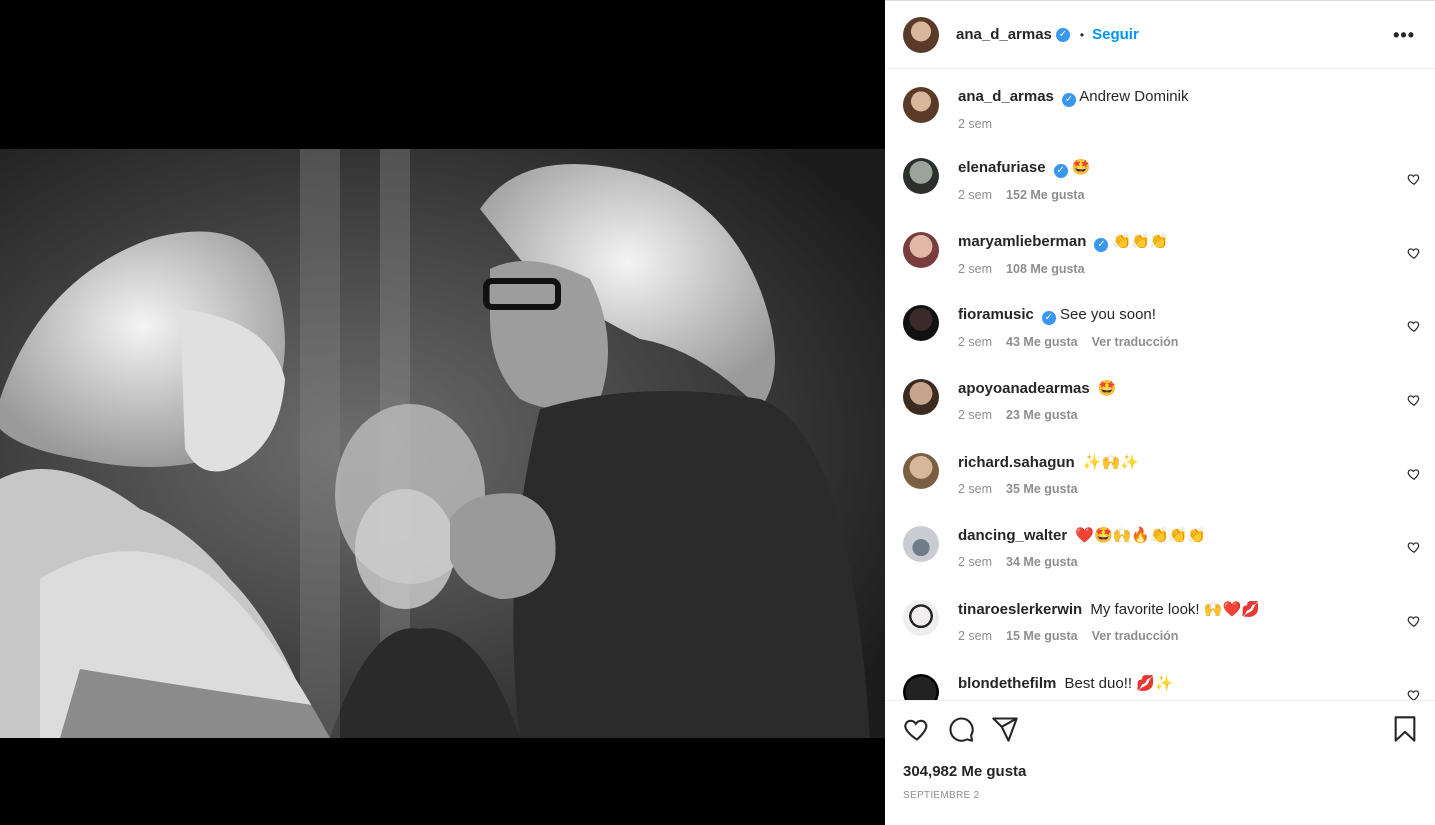 This screenshot has height=825, width=1435. What do you see at coordinates (1016, 462) in the screenshot?
I see `comment-username: richard.sahagun` at bounding box center [1016, 462].